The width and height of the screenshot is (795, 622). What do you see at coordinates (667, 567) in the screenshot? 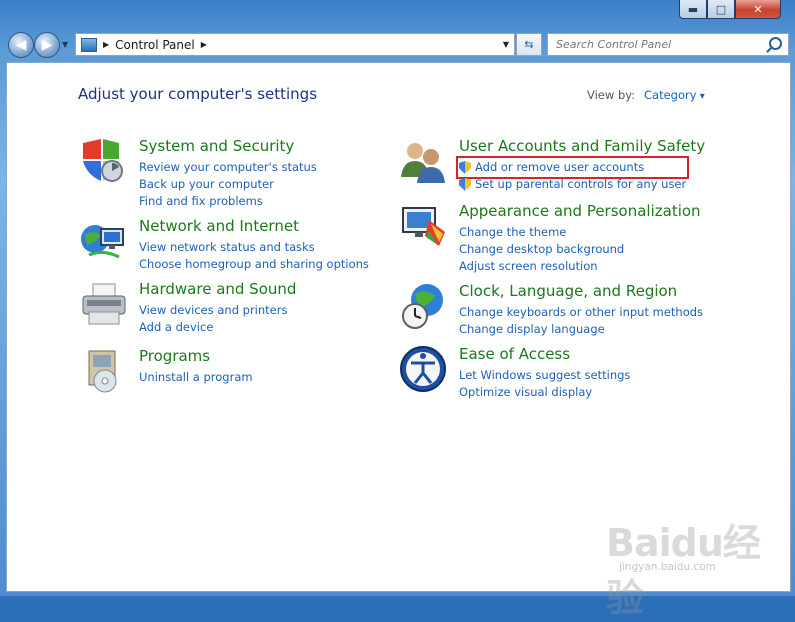
I see `watermark-url: jingyan.baidu.com` at bounding box center [667, 567].